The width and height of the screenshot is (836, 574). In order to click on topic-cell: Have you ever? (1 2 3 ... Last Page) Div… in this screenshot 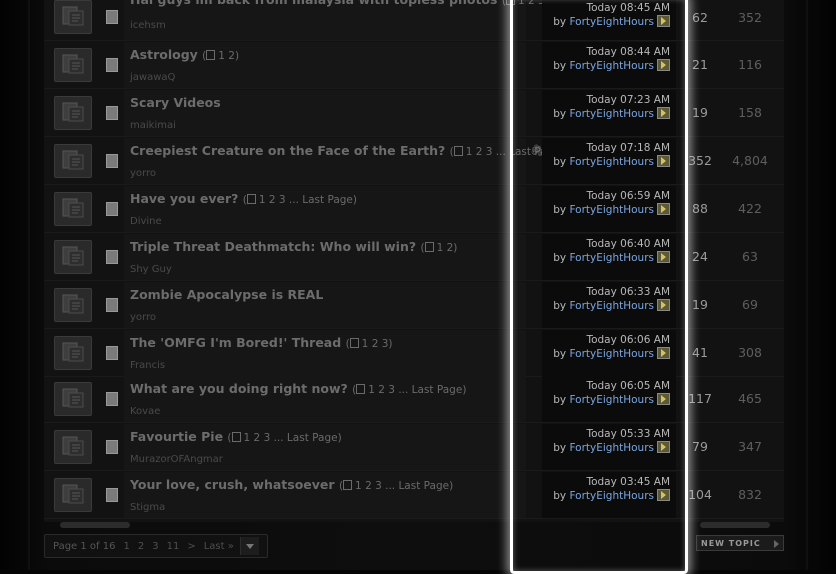, I will do `click(325, 209)`.